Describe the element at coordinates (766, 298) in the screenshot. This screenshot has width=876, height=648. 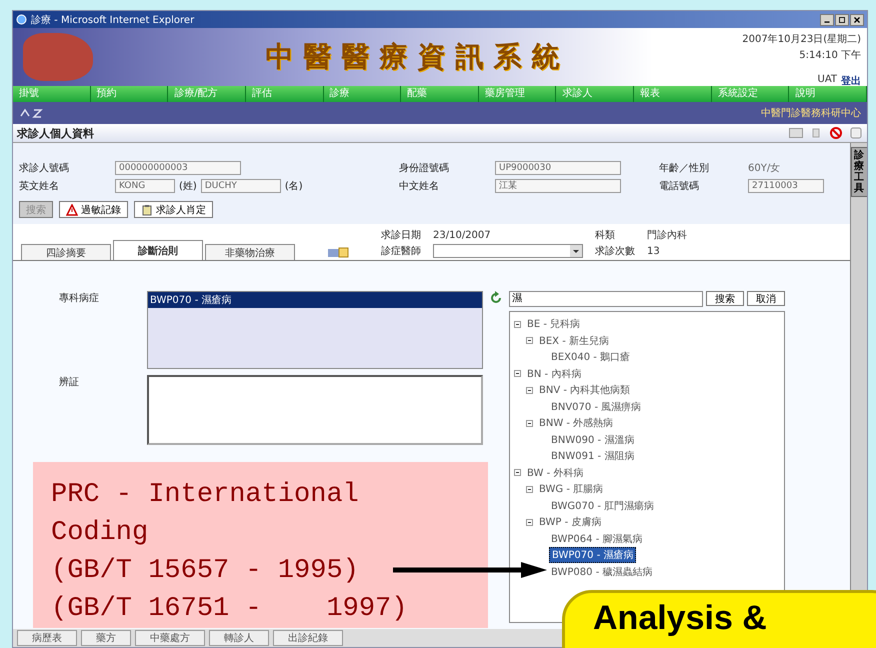
I see `tree-button: 取消` at that location.